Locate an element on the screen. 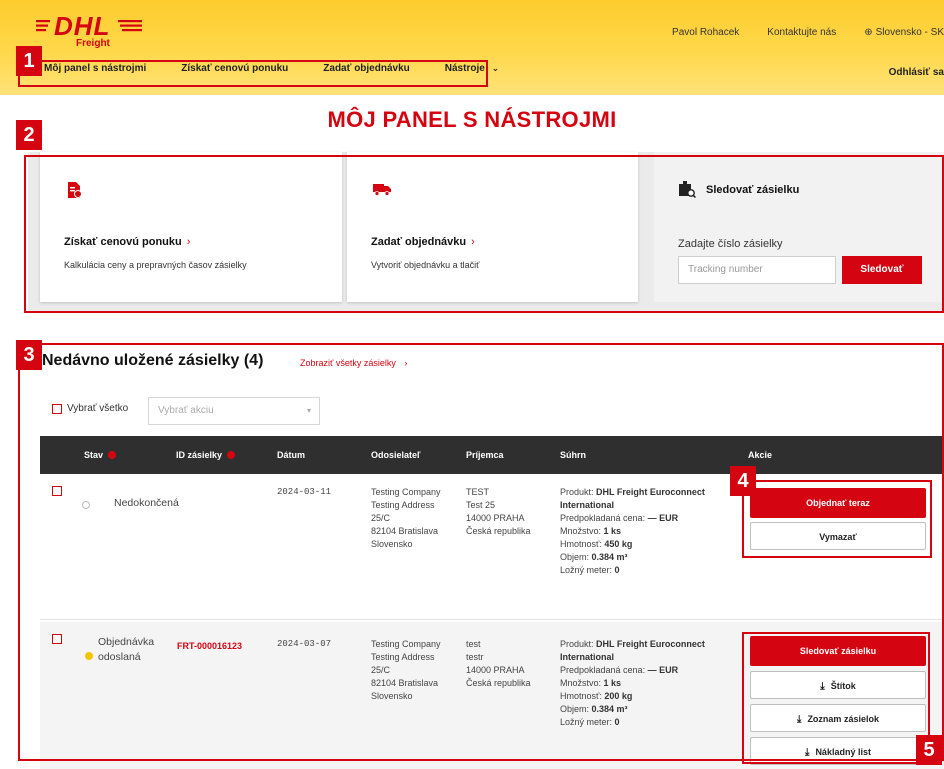 The width and height of the screenshot is (944, 769). track-button: Sledovať is located at coordinates (882, 270).